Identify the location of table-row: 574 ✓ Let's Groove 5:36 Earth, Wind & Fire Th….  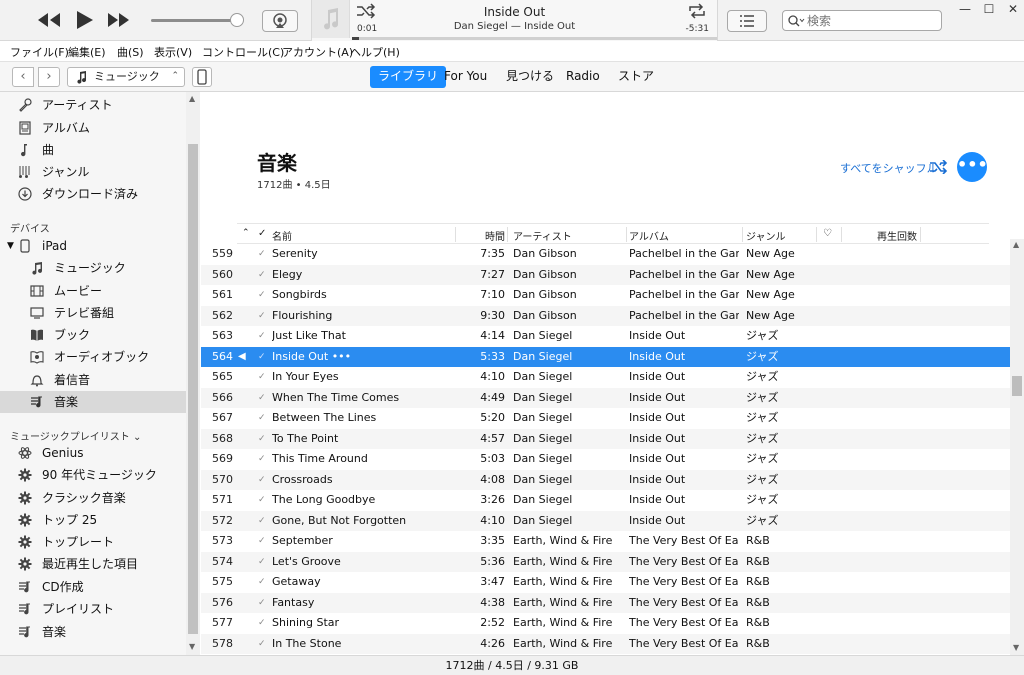
(605, 561).